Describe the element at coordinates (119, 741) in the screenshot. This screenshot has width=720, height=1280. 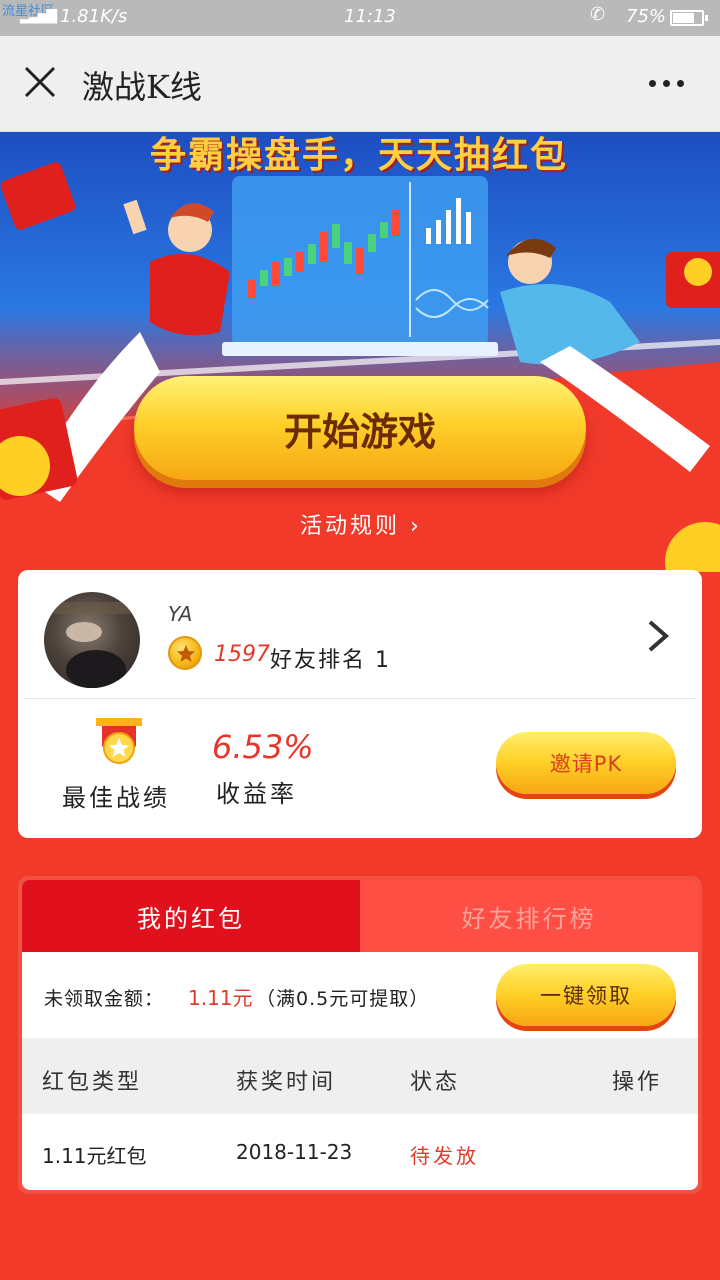
I see `medal-icon` at that location.